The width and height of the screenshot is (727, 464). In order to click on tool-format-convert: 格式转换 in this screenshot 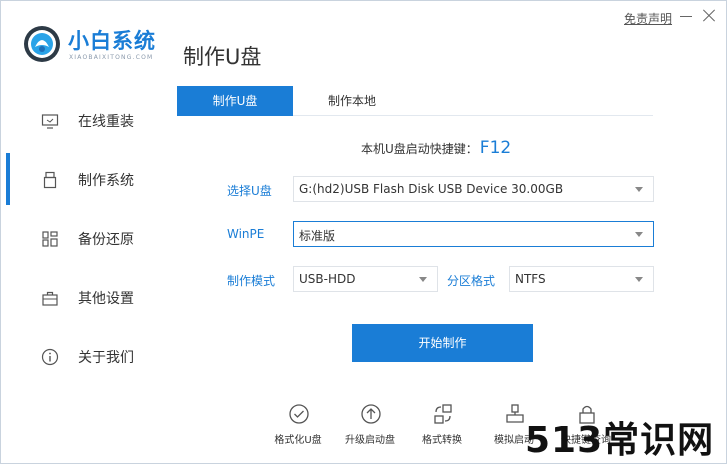, I will do `click(442, 428)`.